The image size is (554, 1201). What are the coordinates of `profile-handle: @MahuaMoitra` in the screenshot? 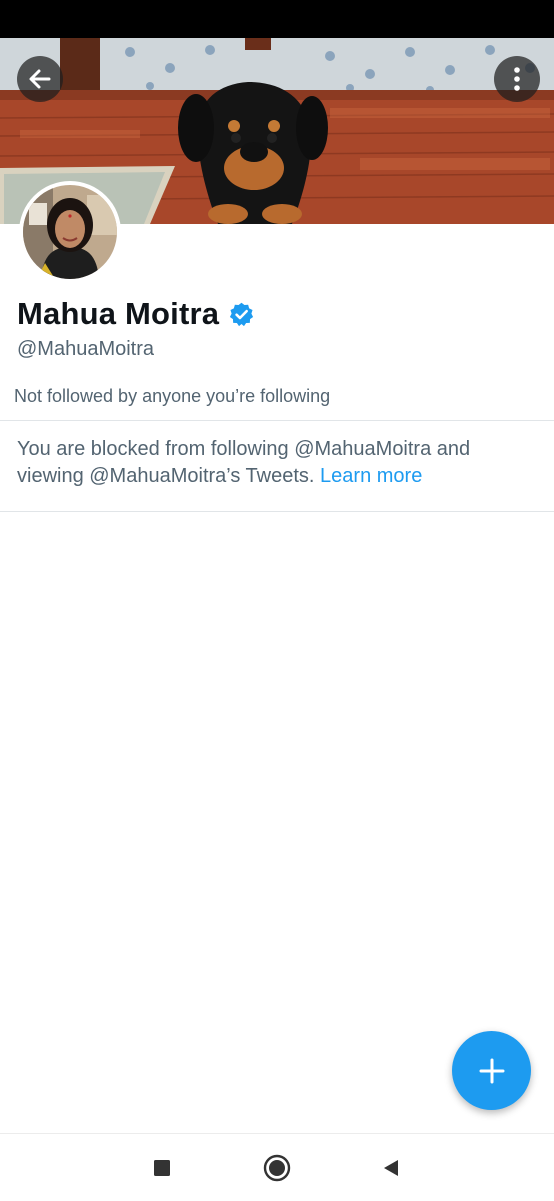 It's located at (86, 349).